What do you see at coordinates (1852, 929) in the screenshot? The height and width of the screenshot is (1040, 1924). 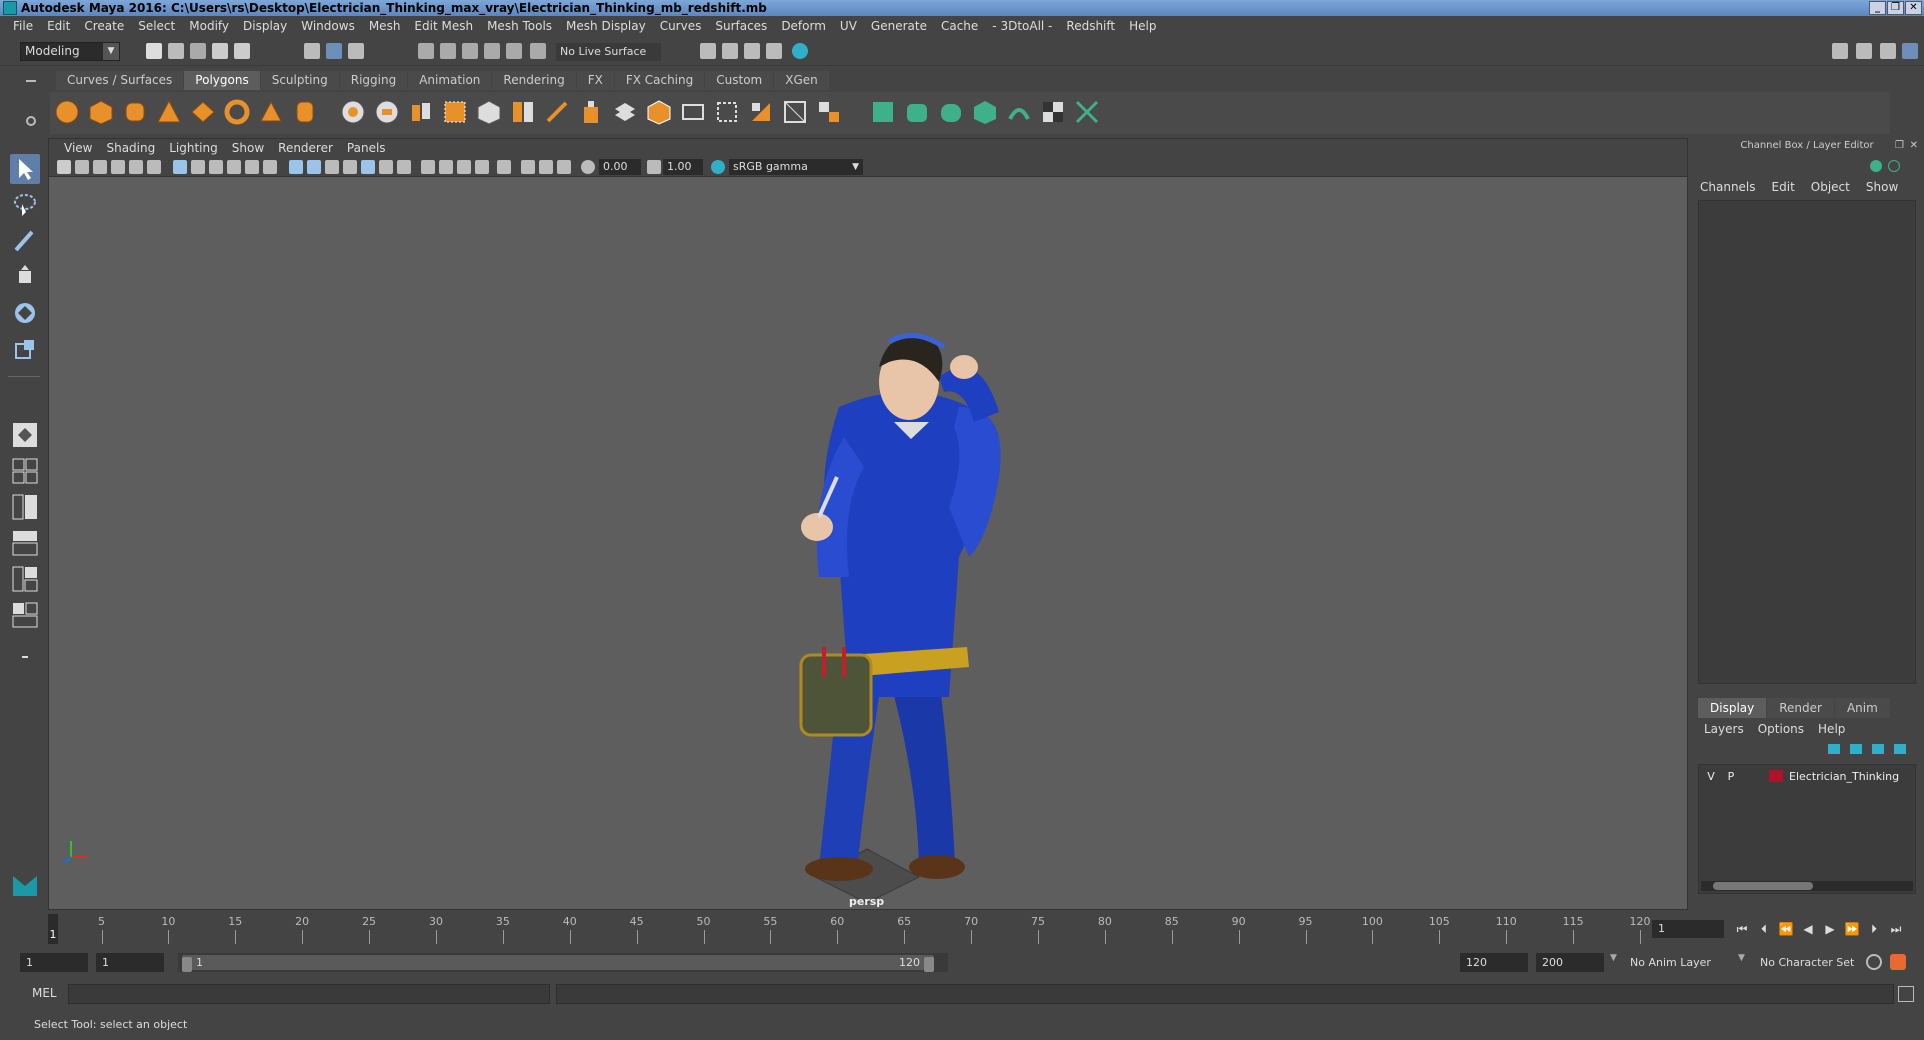 I see `step-forward-key-icon: ⏩` at bounding box center [1852, 929].